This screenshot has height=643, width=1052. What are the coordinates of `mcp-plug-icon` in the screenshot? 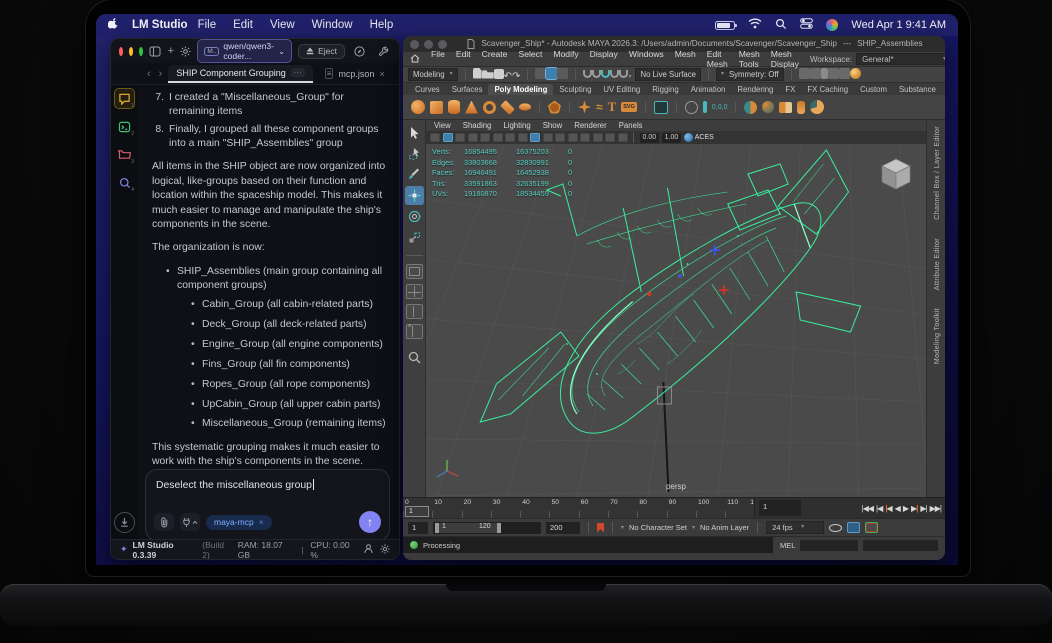 It's located at (190, 522).